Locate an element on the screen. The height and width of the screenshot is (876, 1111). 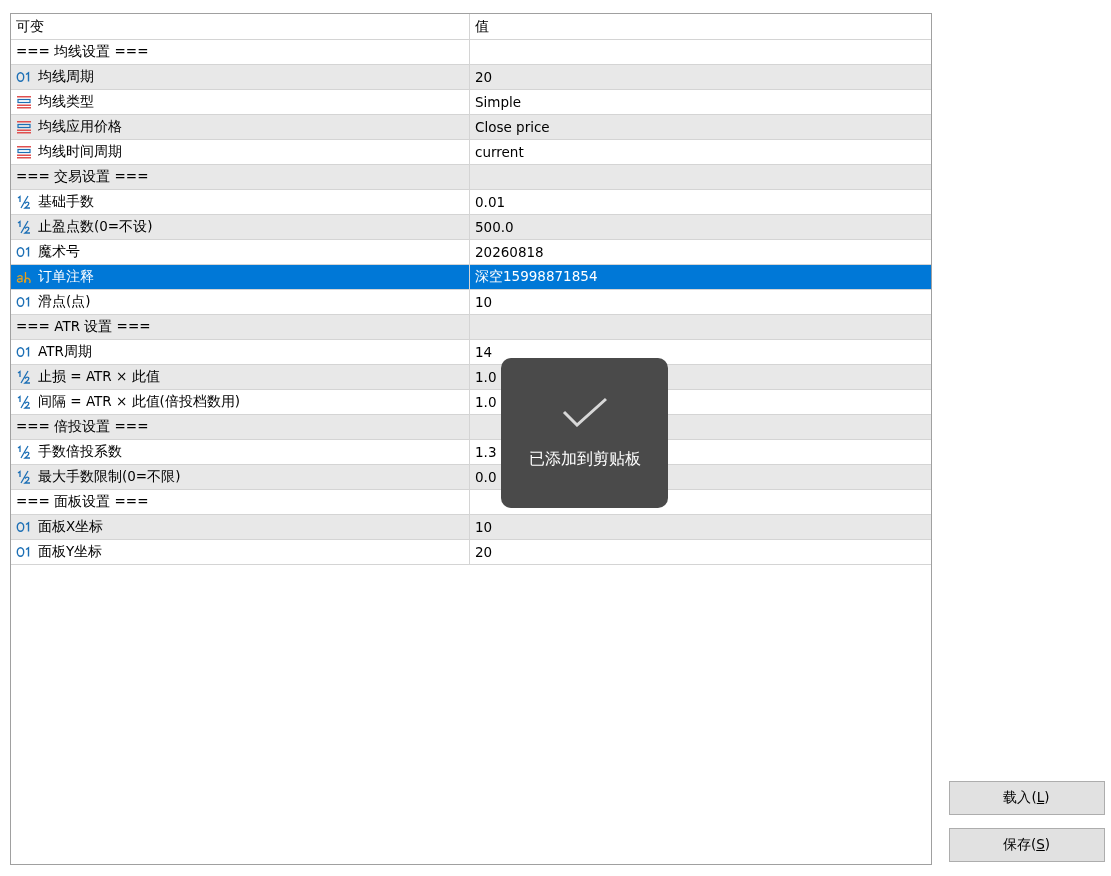
parameter-value: Close price is located at coordinates (512, 127).